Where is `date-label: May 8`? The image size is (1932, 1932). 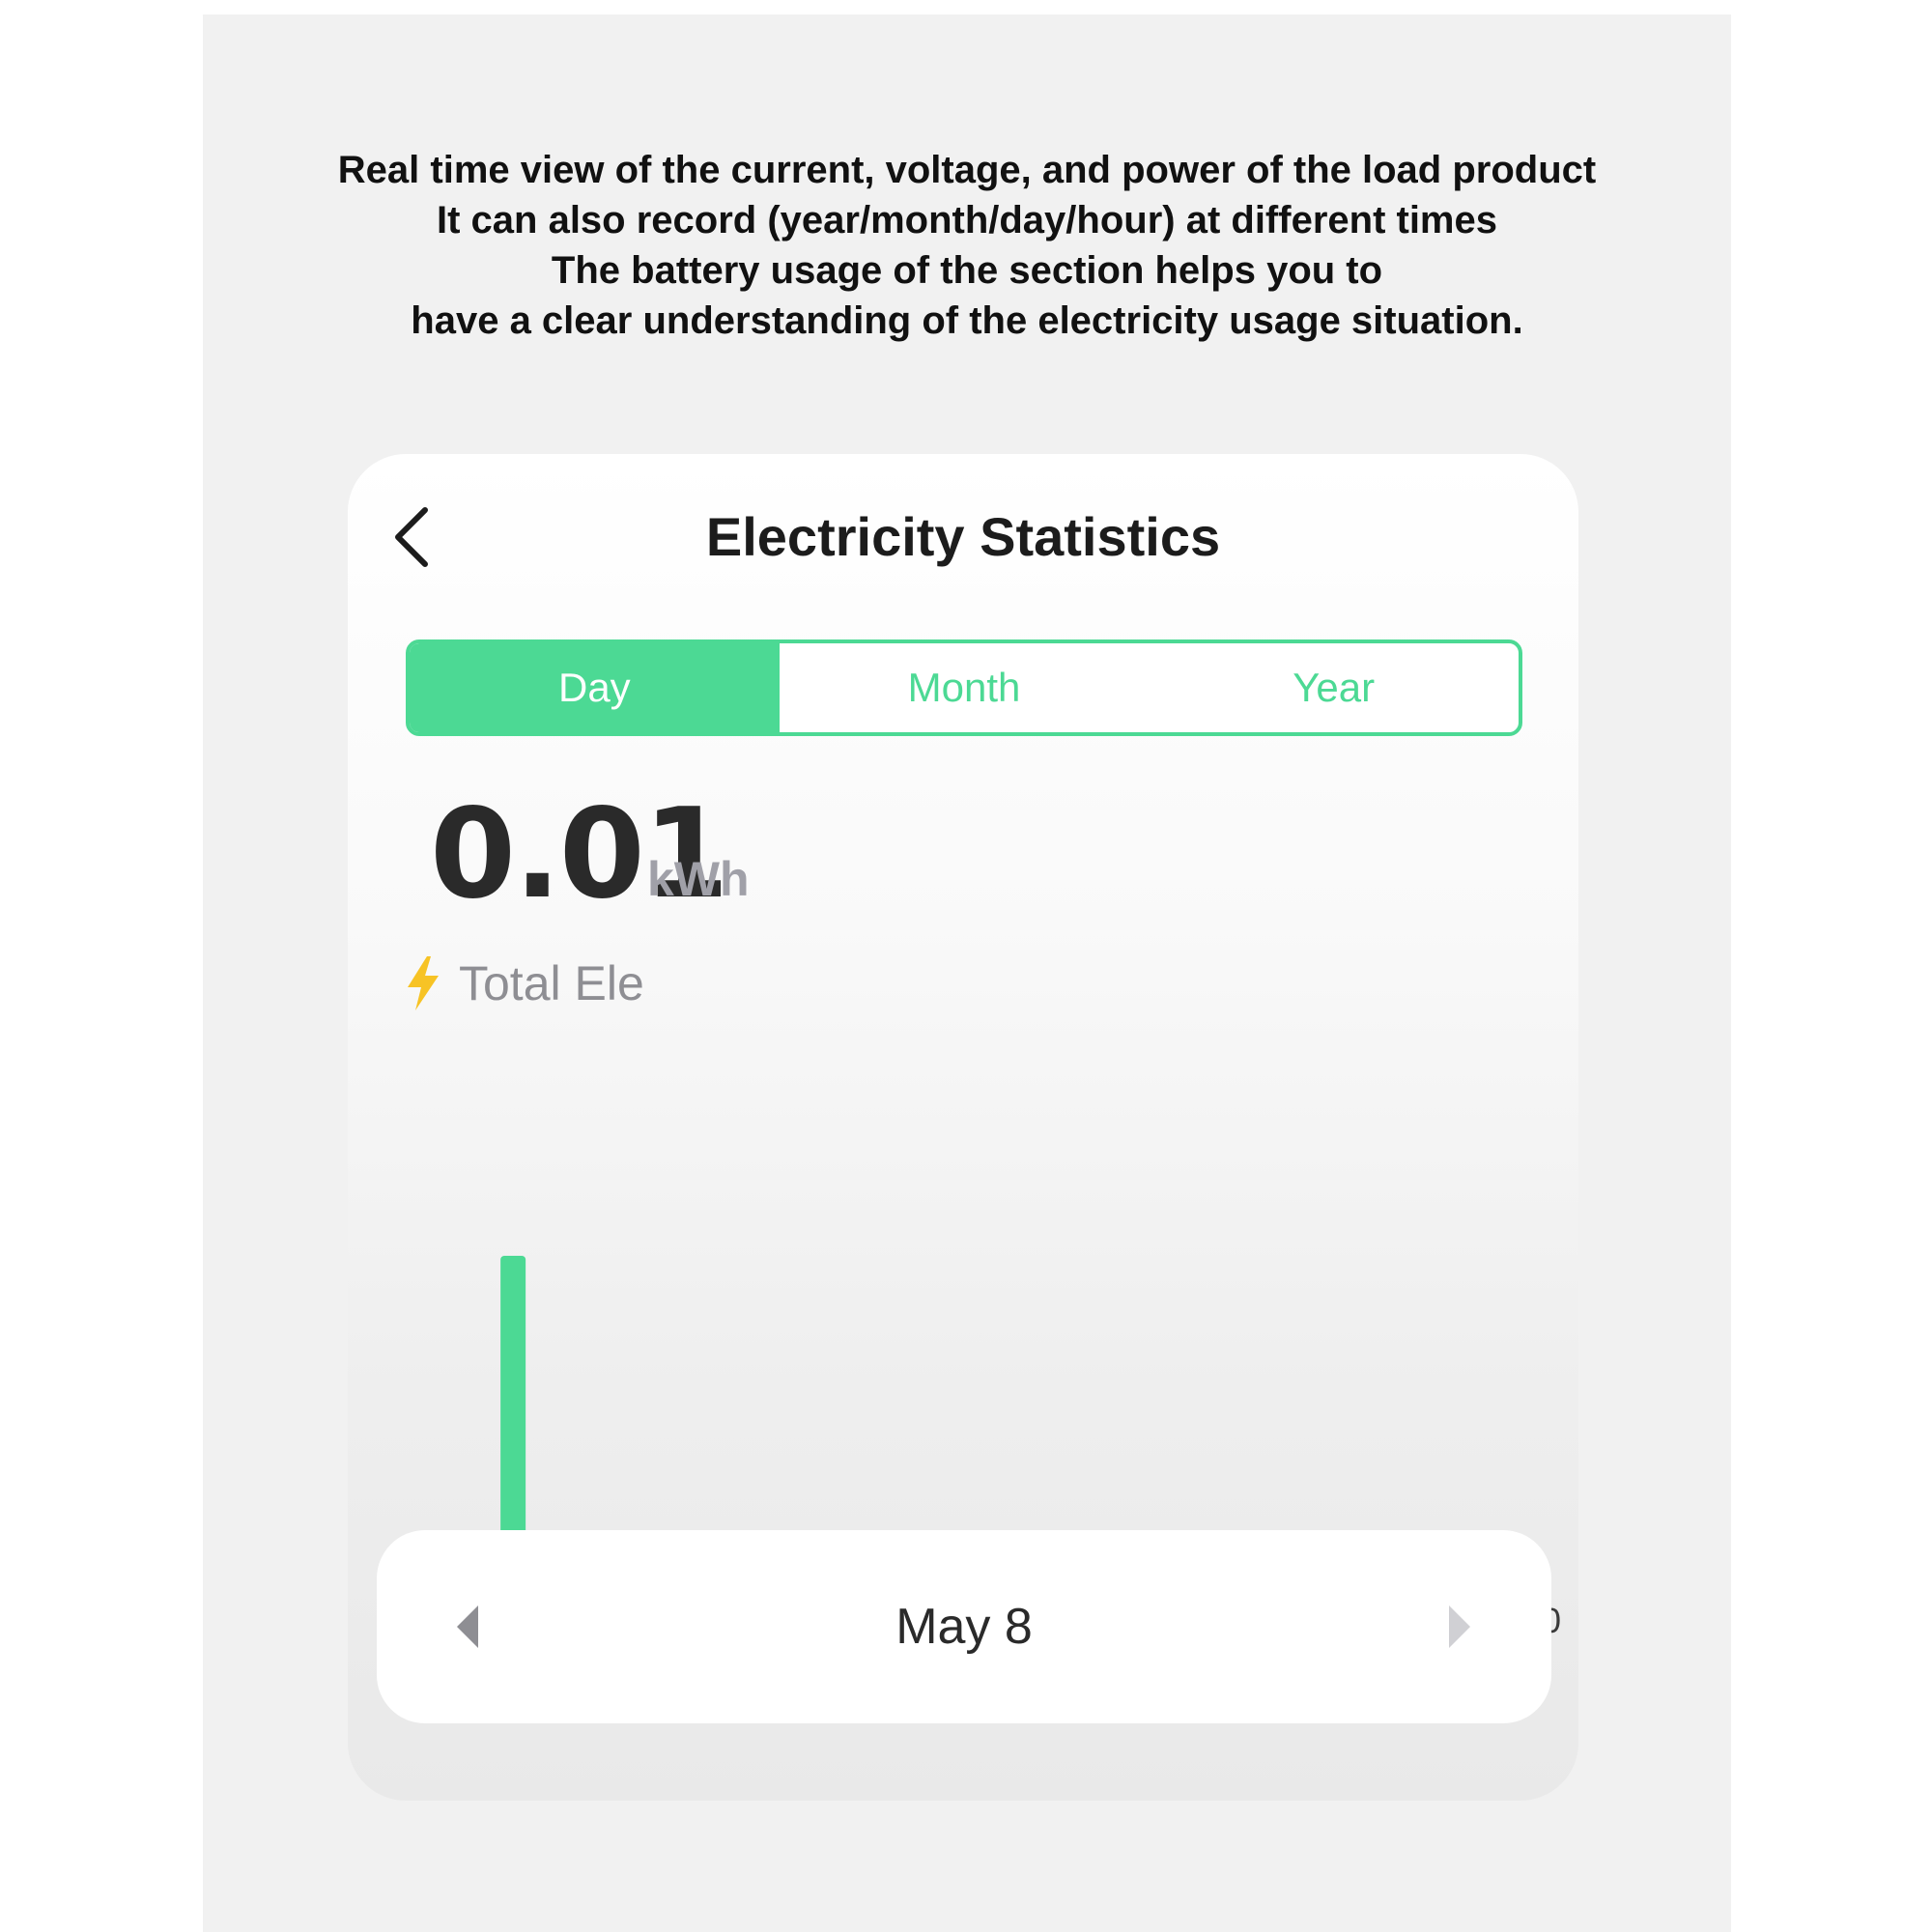 date-label: May 8 is located at coordinates (964, 1627).